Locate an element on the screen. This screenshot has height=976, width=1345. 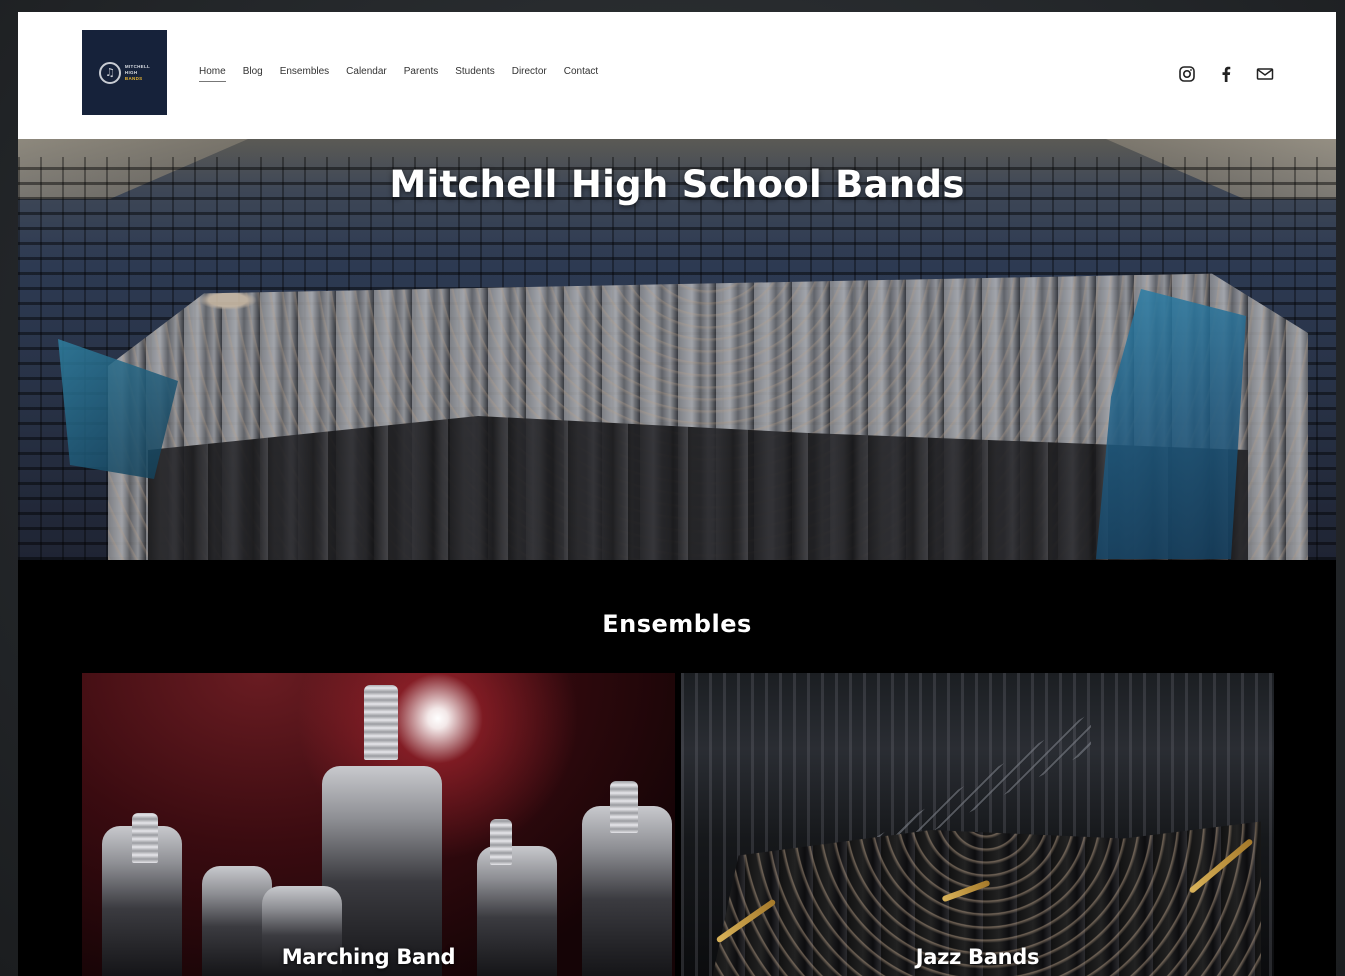
nav-item-students: Students is located at coordinates (474, 74).